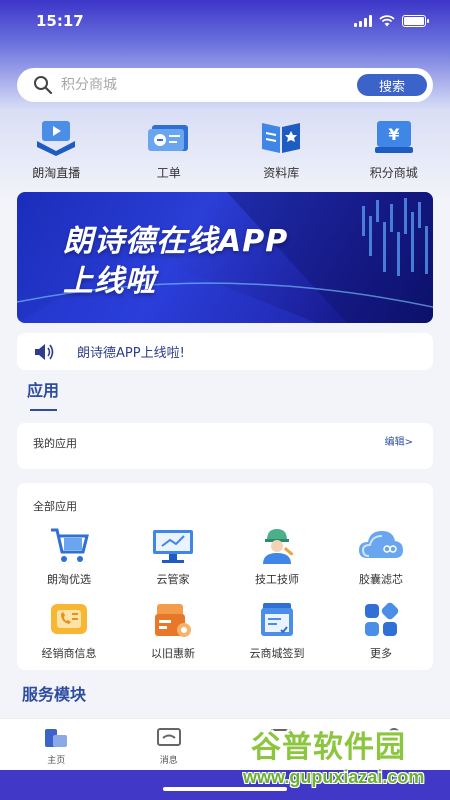  I want to click on tab-bar: 主页 消息, so click(225, 744).